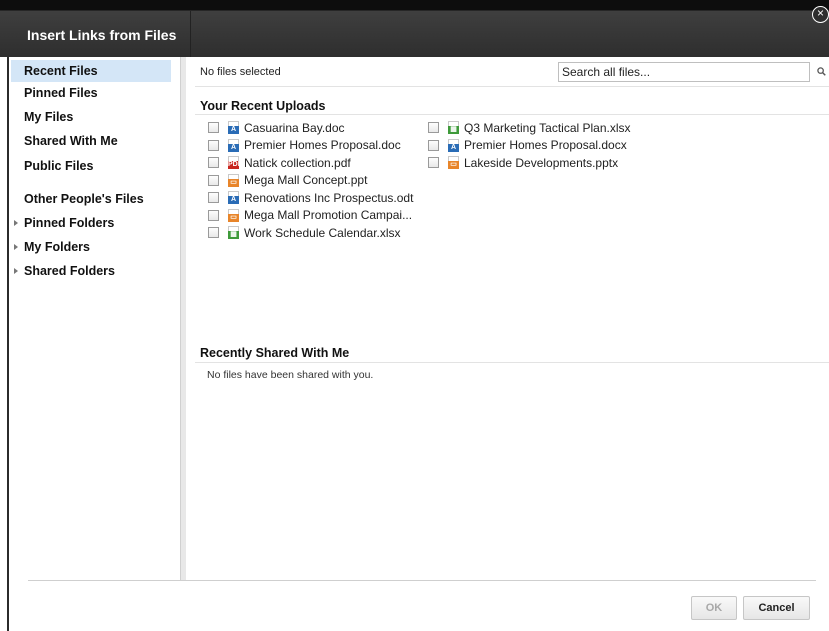  I want to click on sidebar-item-shared-folders: Shared Folders, so click(91, 271).